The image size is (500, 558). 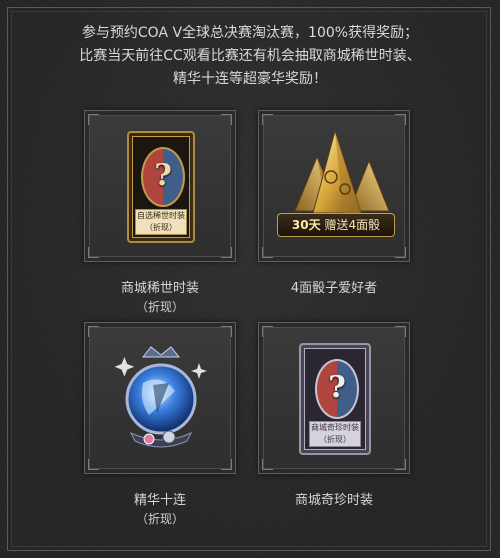 I want to click on reward-card-essence, so click(x=160, y=398).